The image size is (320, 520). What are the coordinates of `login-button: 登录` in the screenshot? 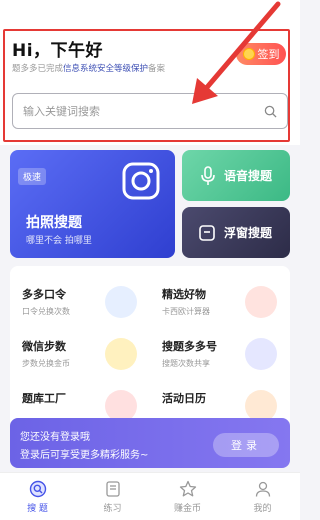 It's located at (246, 445).